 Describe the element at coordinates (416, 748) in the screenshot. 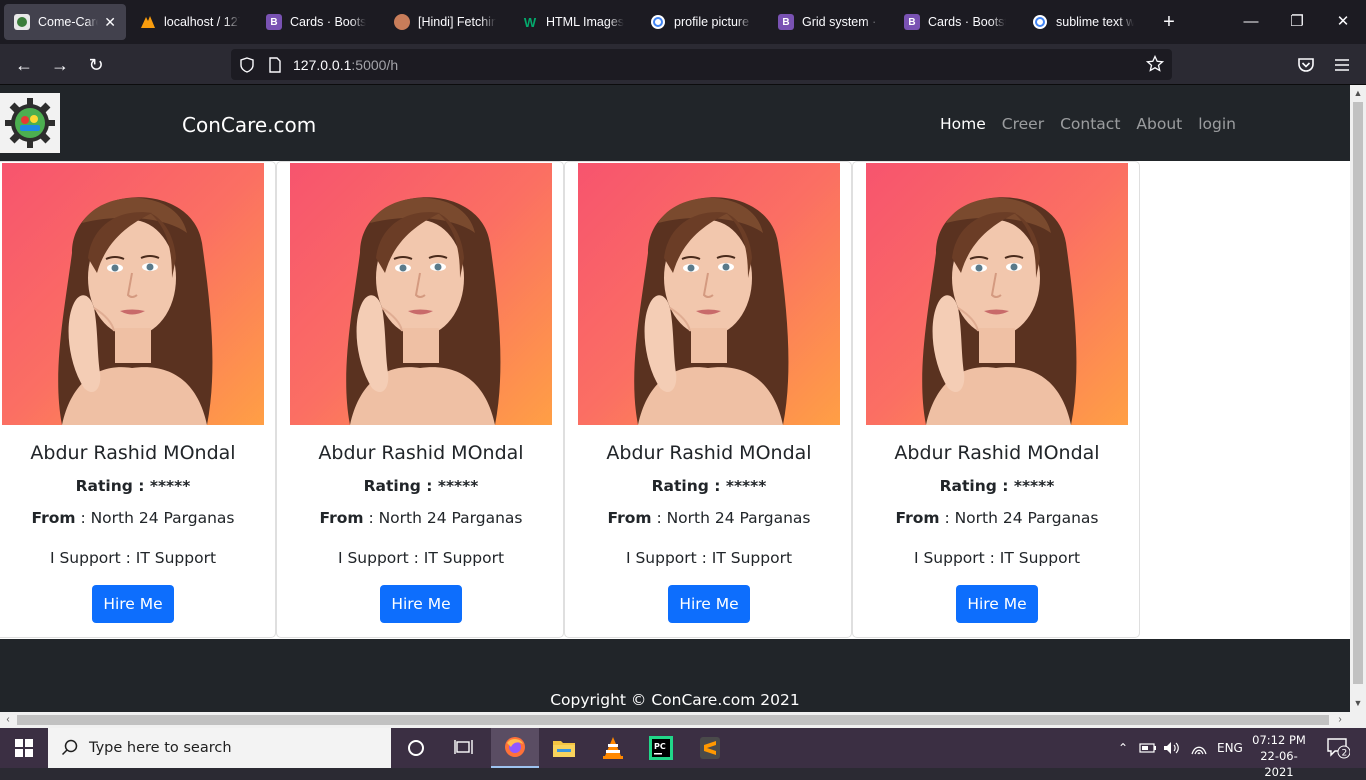

I see `cortana-icon` at that location.